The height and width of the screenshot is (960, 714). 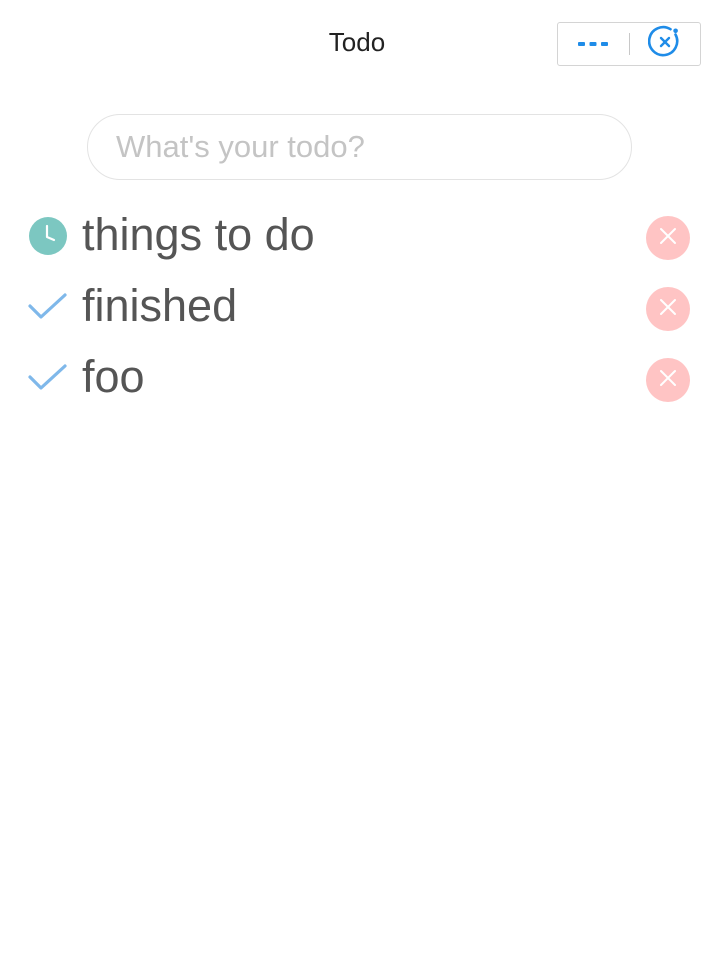 What do you see at coordinates (113, 377) in the screenshot?
I see `todo-text: foo` at bounding box center [113, 377].